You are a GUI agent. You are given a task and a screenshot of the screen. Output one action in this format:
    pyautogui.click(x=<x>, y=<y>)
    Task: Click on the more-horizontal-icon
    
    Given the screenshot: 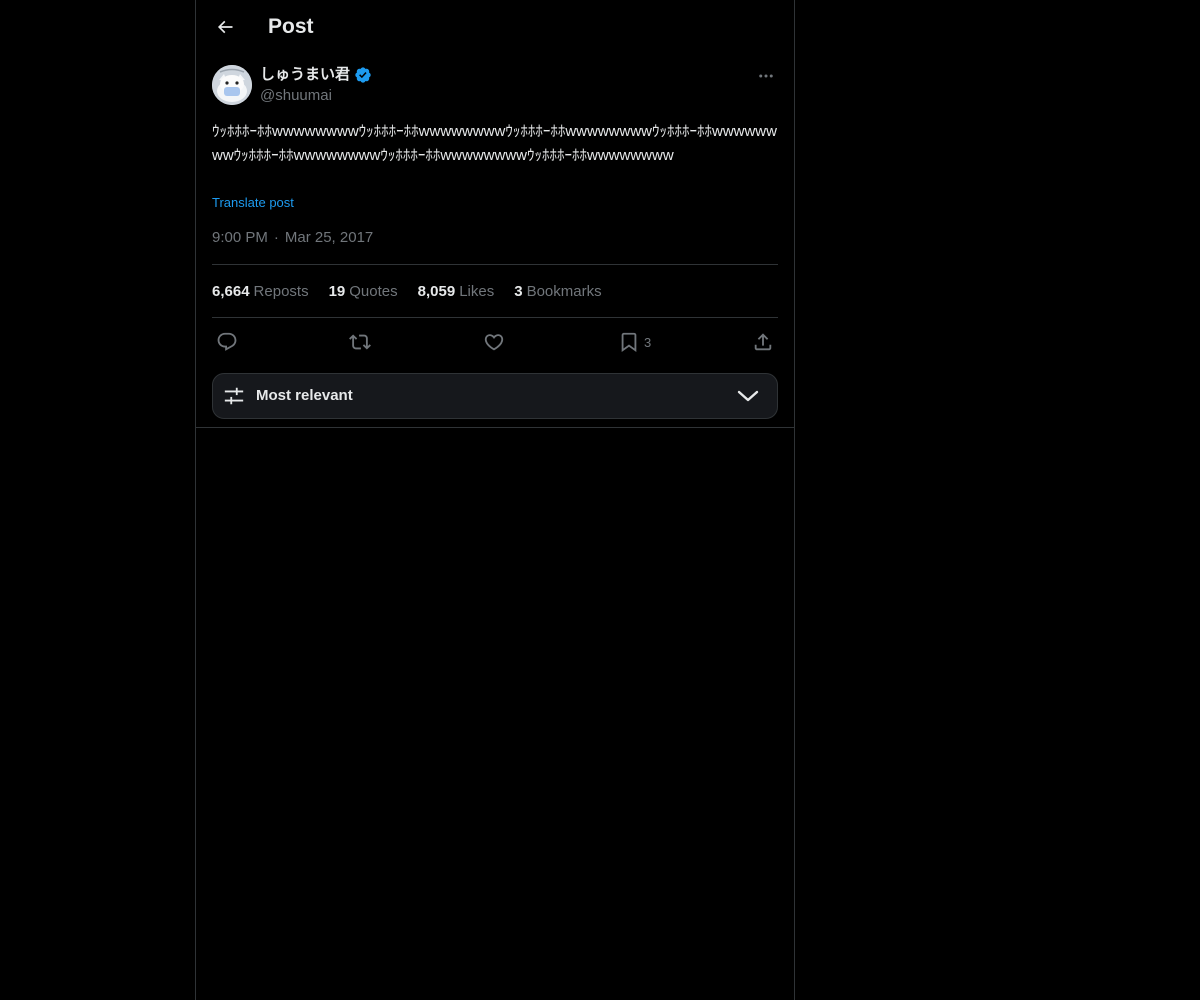 What is the action you would take?
    pyautogui.click(x=766, y=76)
    